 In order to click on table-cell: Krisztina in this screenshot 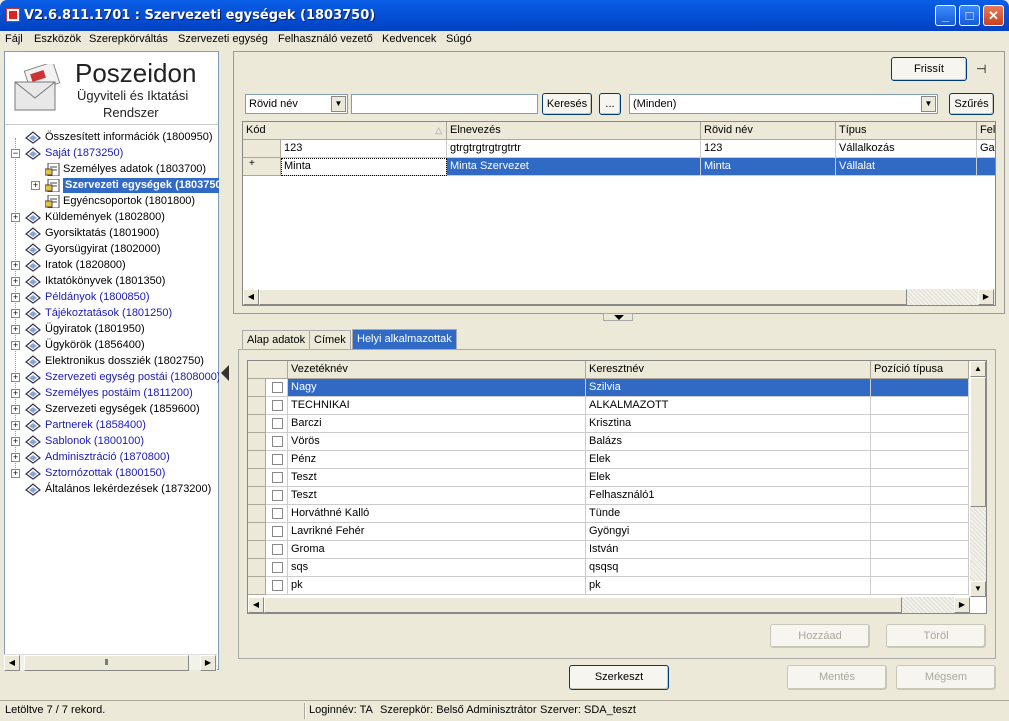, I will do `click(728, 424)`.